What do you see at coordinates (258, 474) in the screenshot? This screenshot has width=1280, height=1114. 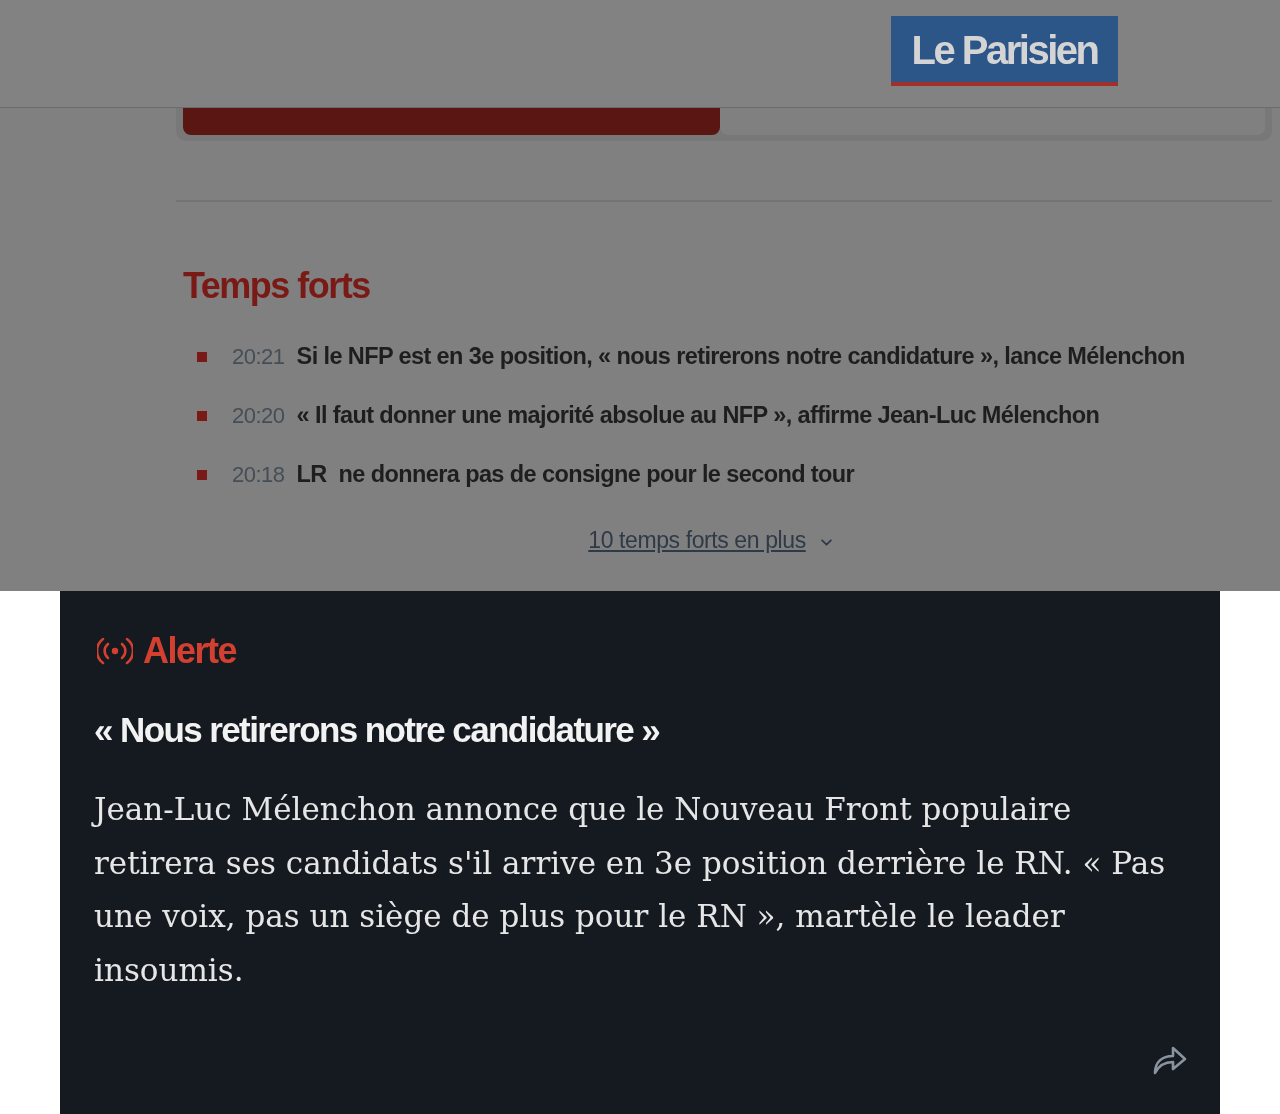 I see `timestamp: 20:18` at bounding box center [258, 474].